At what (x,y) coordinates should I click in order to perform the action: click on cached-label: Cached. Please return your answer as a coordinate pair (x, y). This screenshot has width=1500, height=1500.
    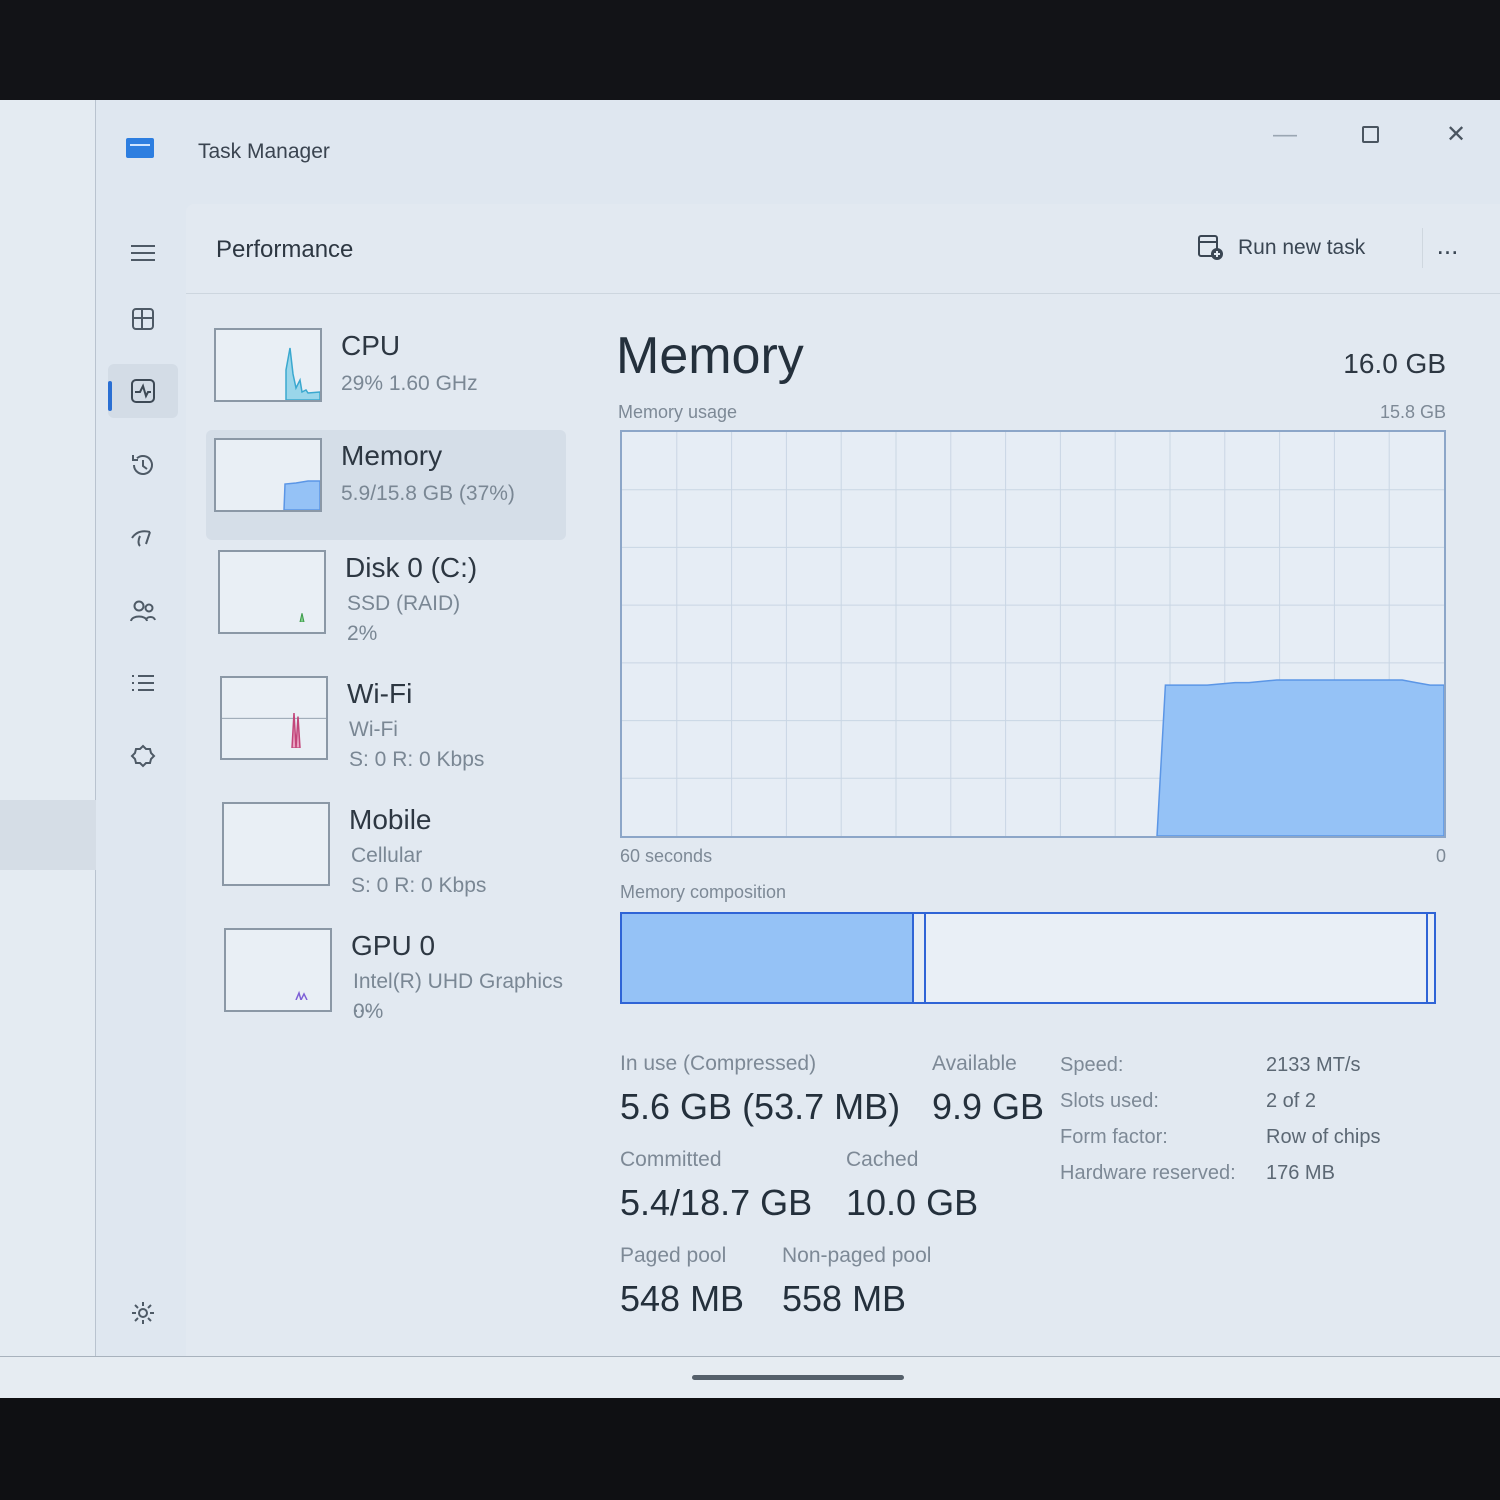
    Looking at the image, I should click on (882, 1159).